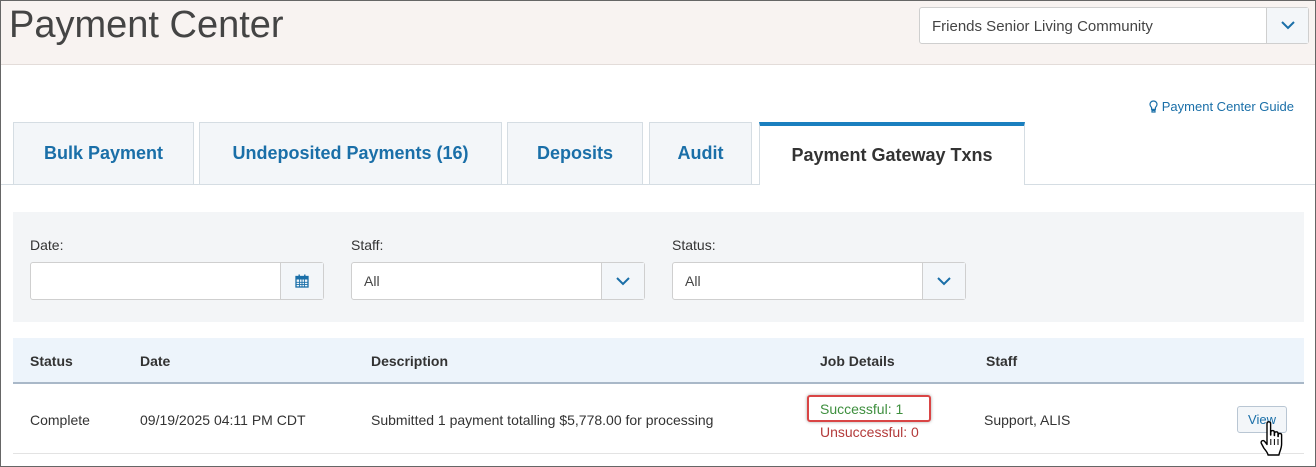  I want to click on date-picker-button, so click(301, 281).